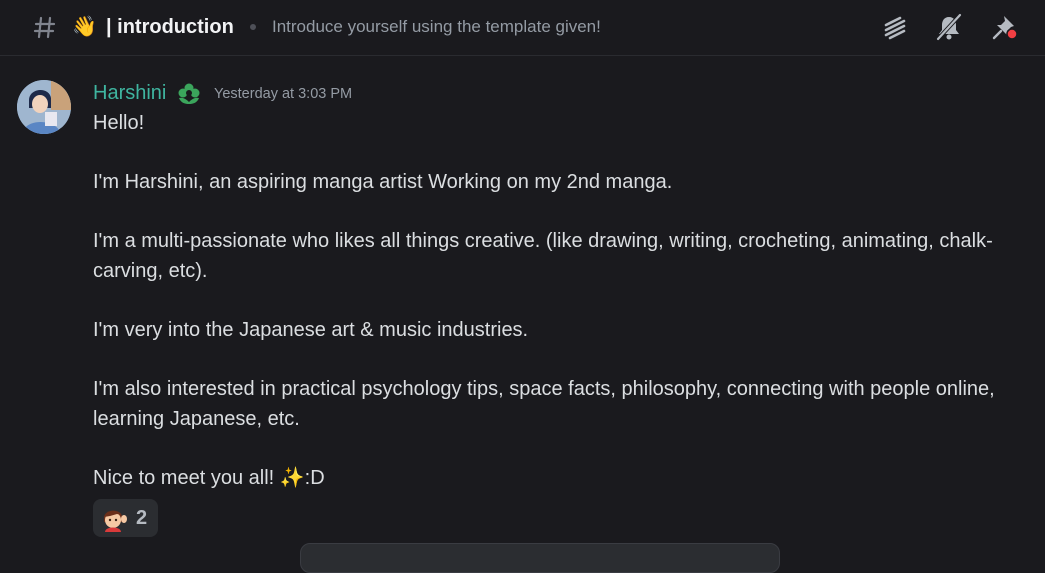 Image resolution: width=1045 pixels, height=573 pixels. Describe the element at coordinates (895, 27) in the screenshot. I see `threads-icon` at that location.